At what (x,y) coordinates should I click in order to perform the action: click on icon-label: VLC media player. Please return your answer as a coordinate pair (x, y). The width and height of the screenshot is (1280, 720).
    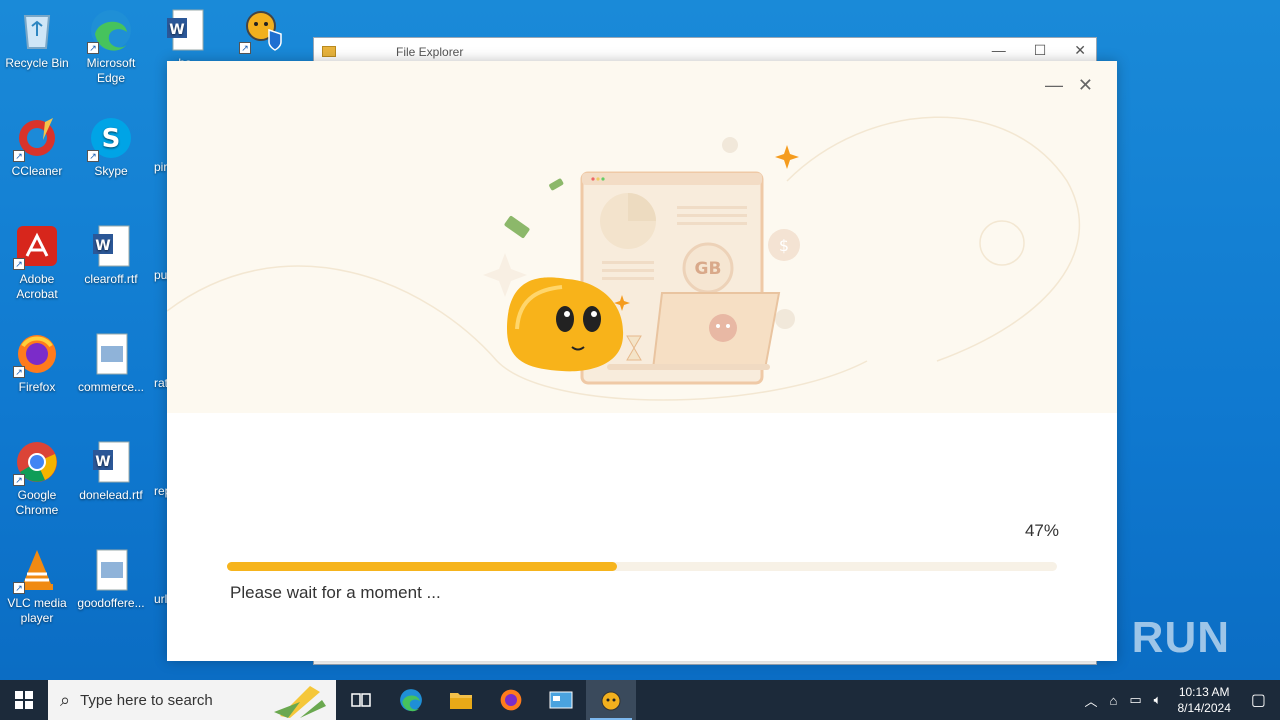
    Looking at the image, I should click on (37, 610).